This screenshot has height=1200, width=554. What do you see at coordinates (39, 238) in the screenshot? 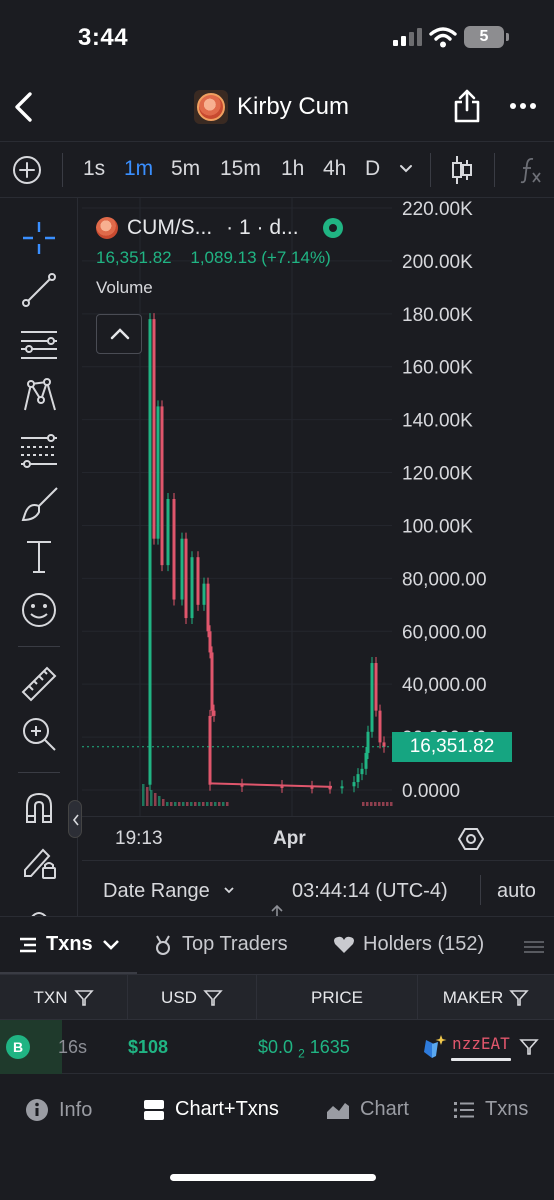
I see `crosshair-icon` at bounding box center [39, 238].